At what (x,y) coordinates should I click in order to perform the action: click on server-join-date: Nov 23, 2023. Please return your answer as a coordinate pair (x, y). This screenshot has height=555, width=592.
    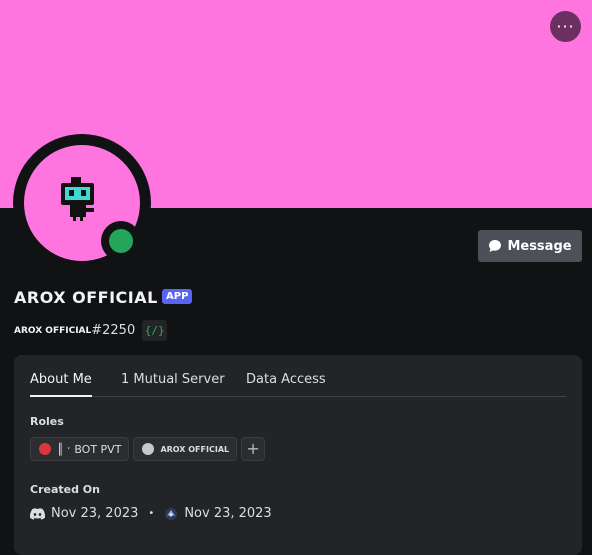
    Looking at the image, I should click on (228, 513).